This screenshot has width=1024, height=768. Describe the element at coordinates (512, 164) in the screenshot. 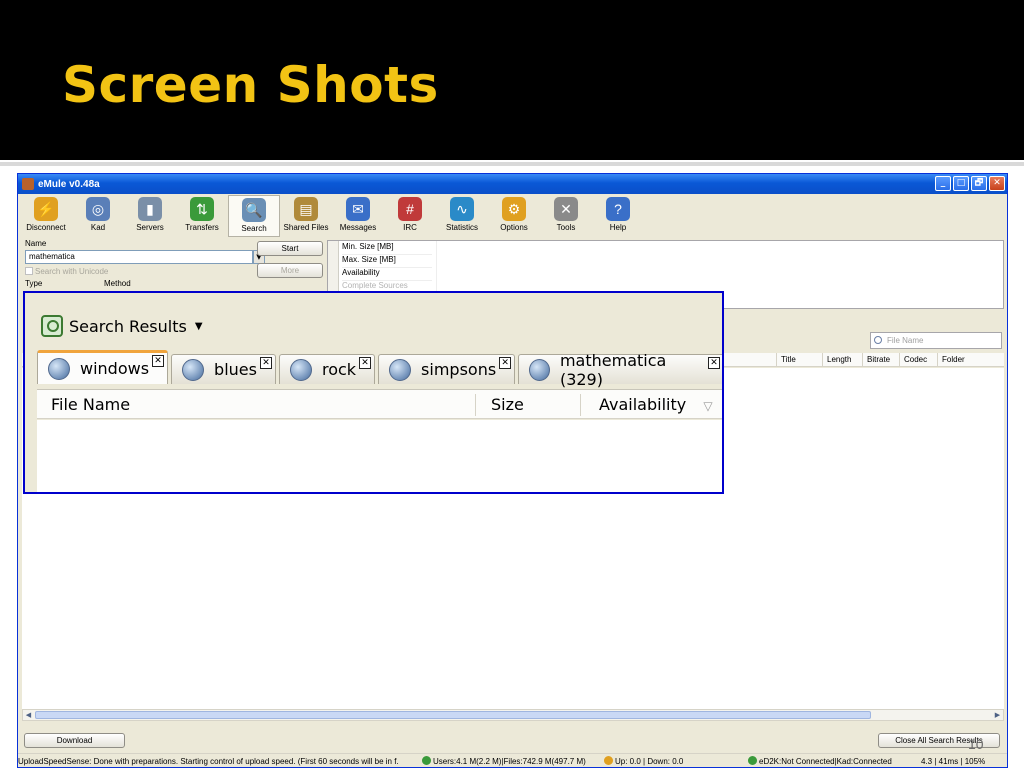

I see `header-divider` at that location.